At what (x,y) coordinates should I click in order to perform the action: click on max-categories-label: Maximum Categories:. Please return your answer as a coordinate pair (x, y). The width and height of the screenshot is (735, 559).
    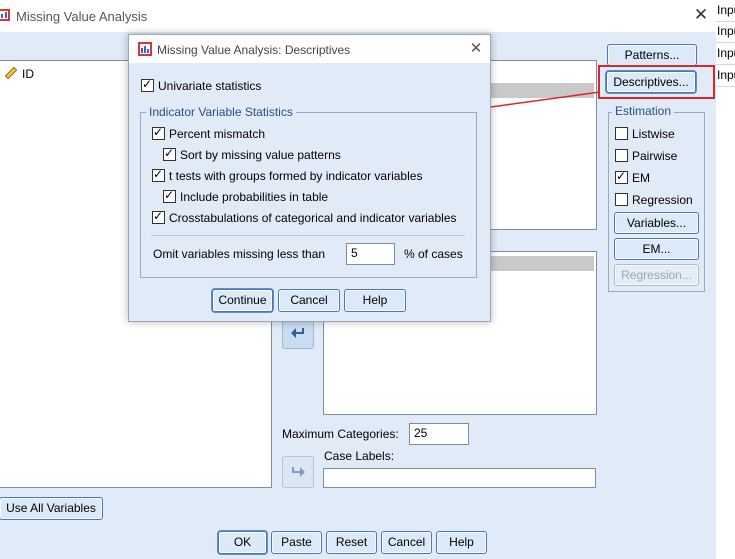
    Looking at the image, I should click on (340, 434).